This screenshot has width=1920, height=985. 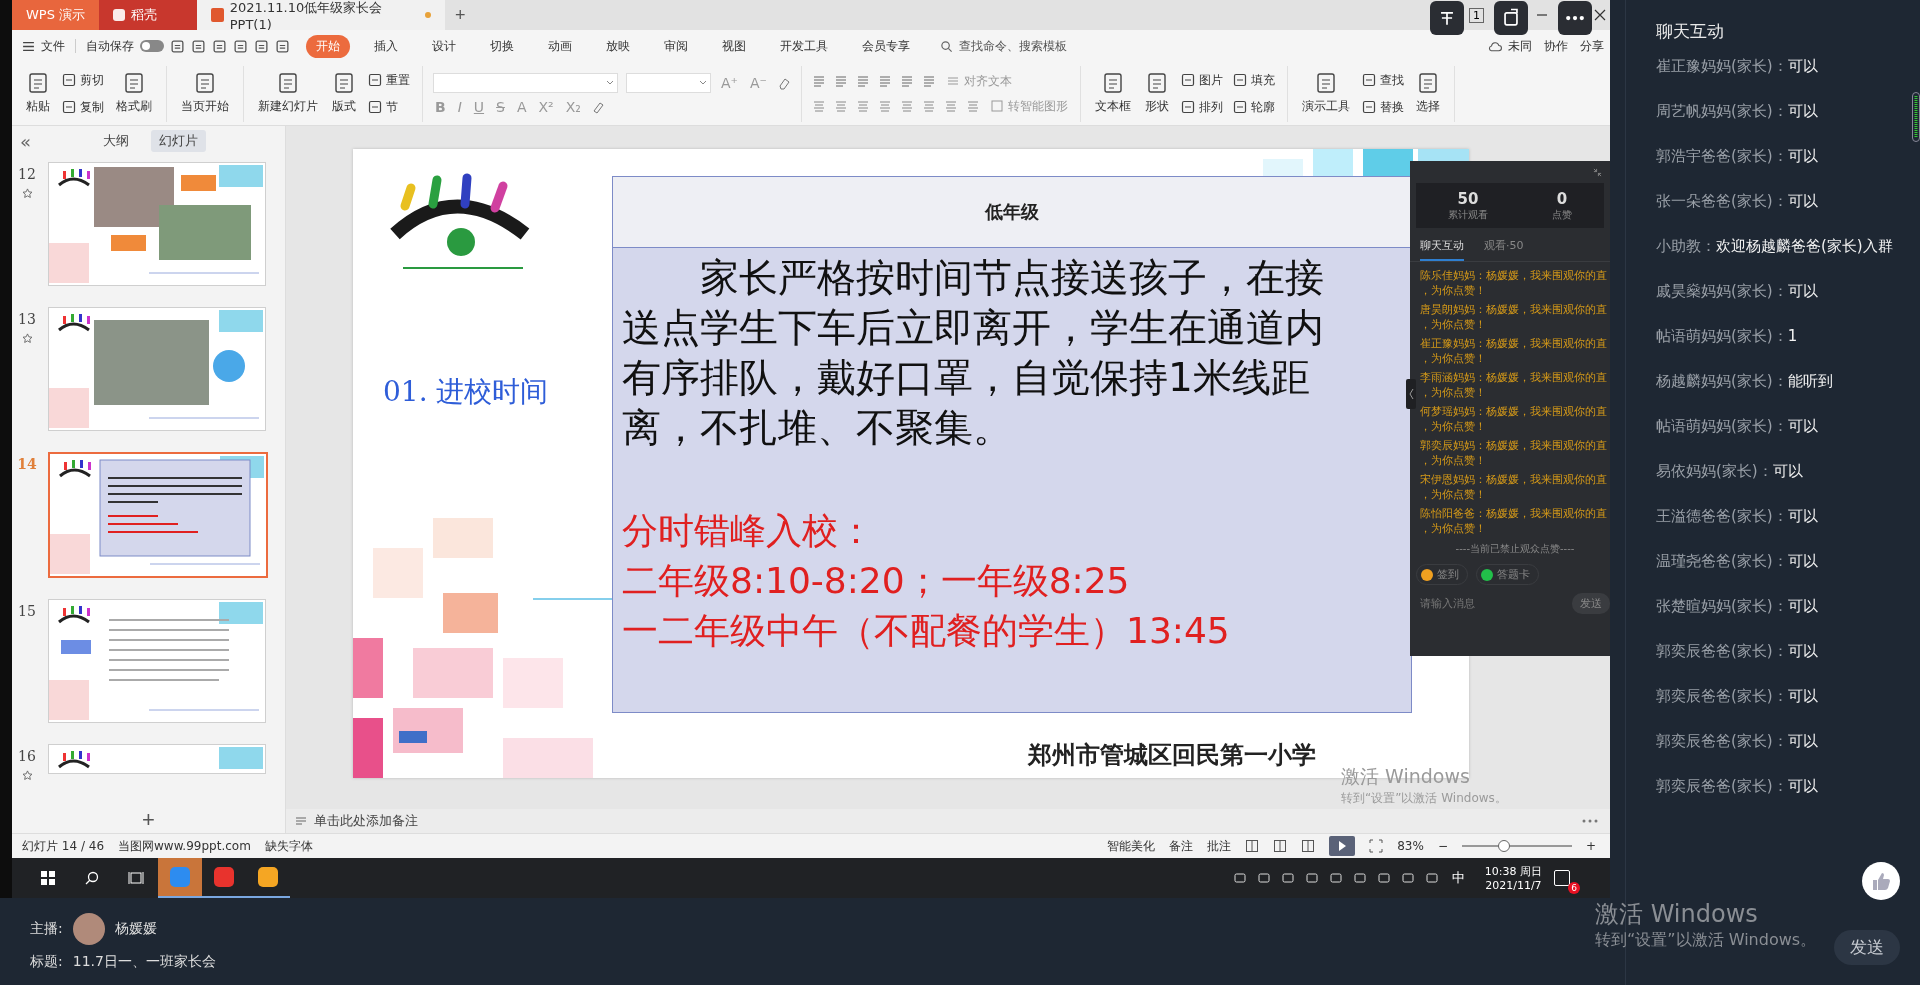 What do you see at coordinates (1427, 93) in the screenshot?
I see `ribbon-button: 选择` at bounding box center [1427, 93].